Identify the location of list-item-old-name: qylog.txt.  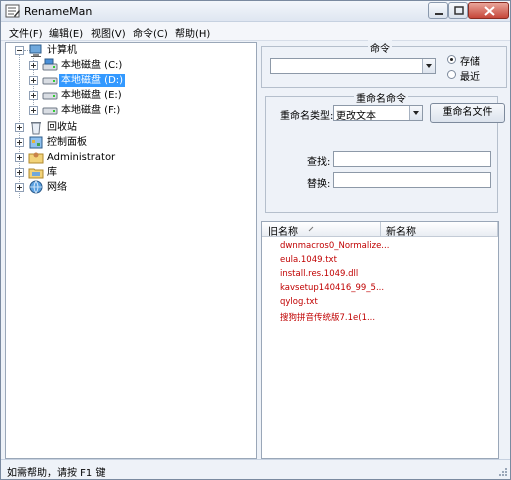
(299, 302).